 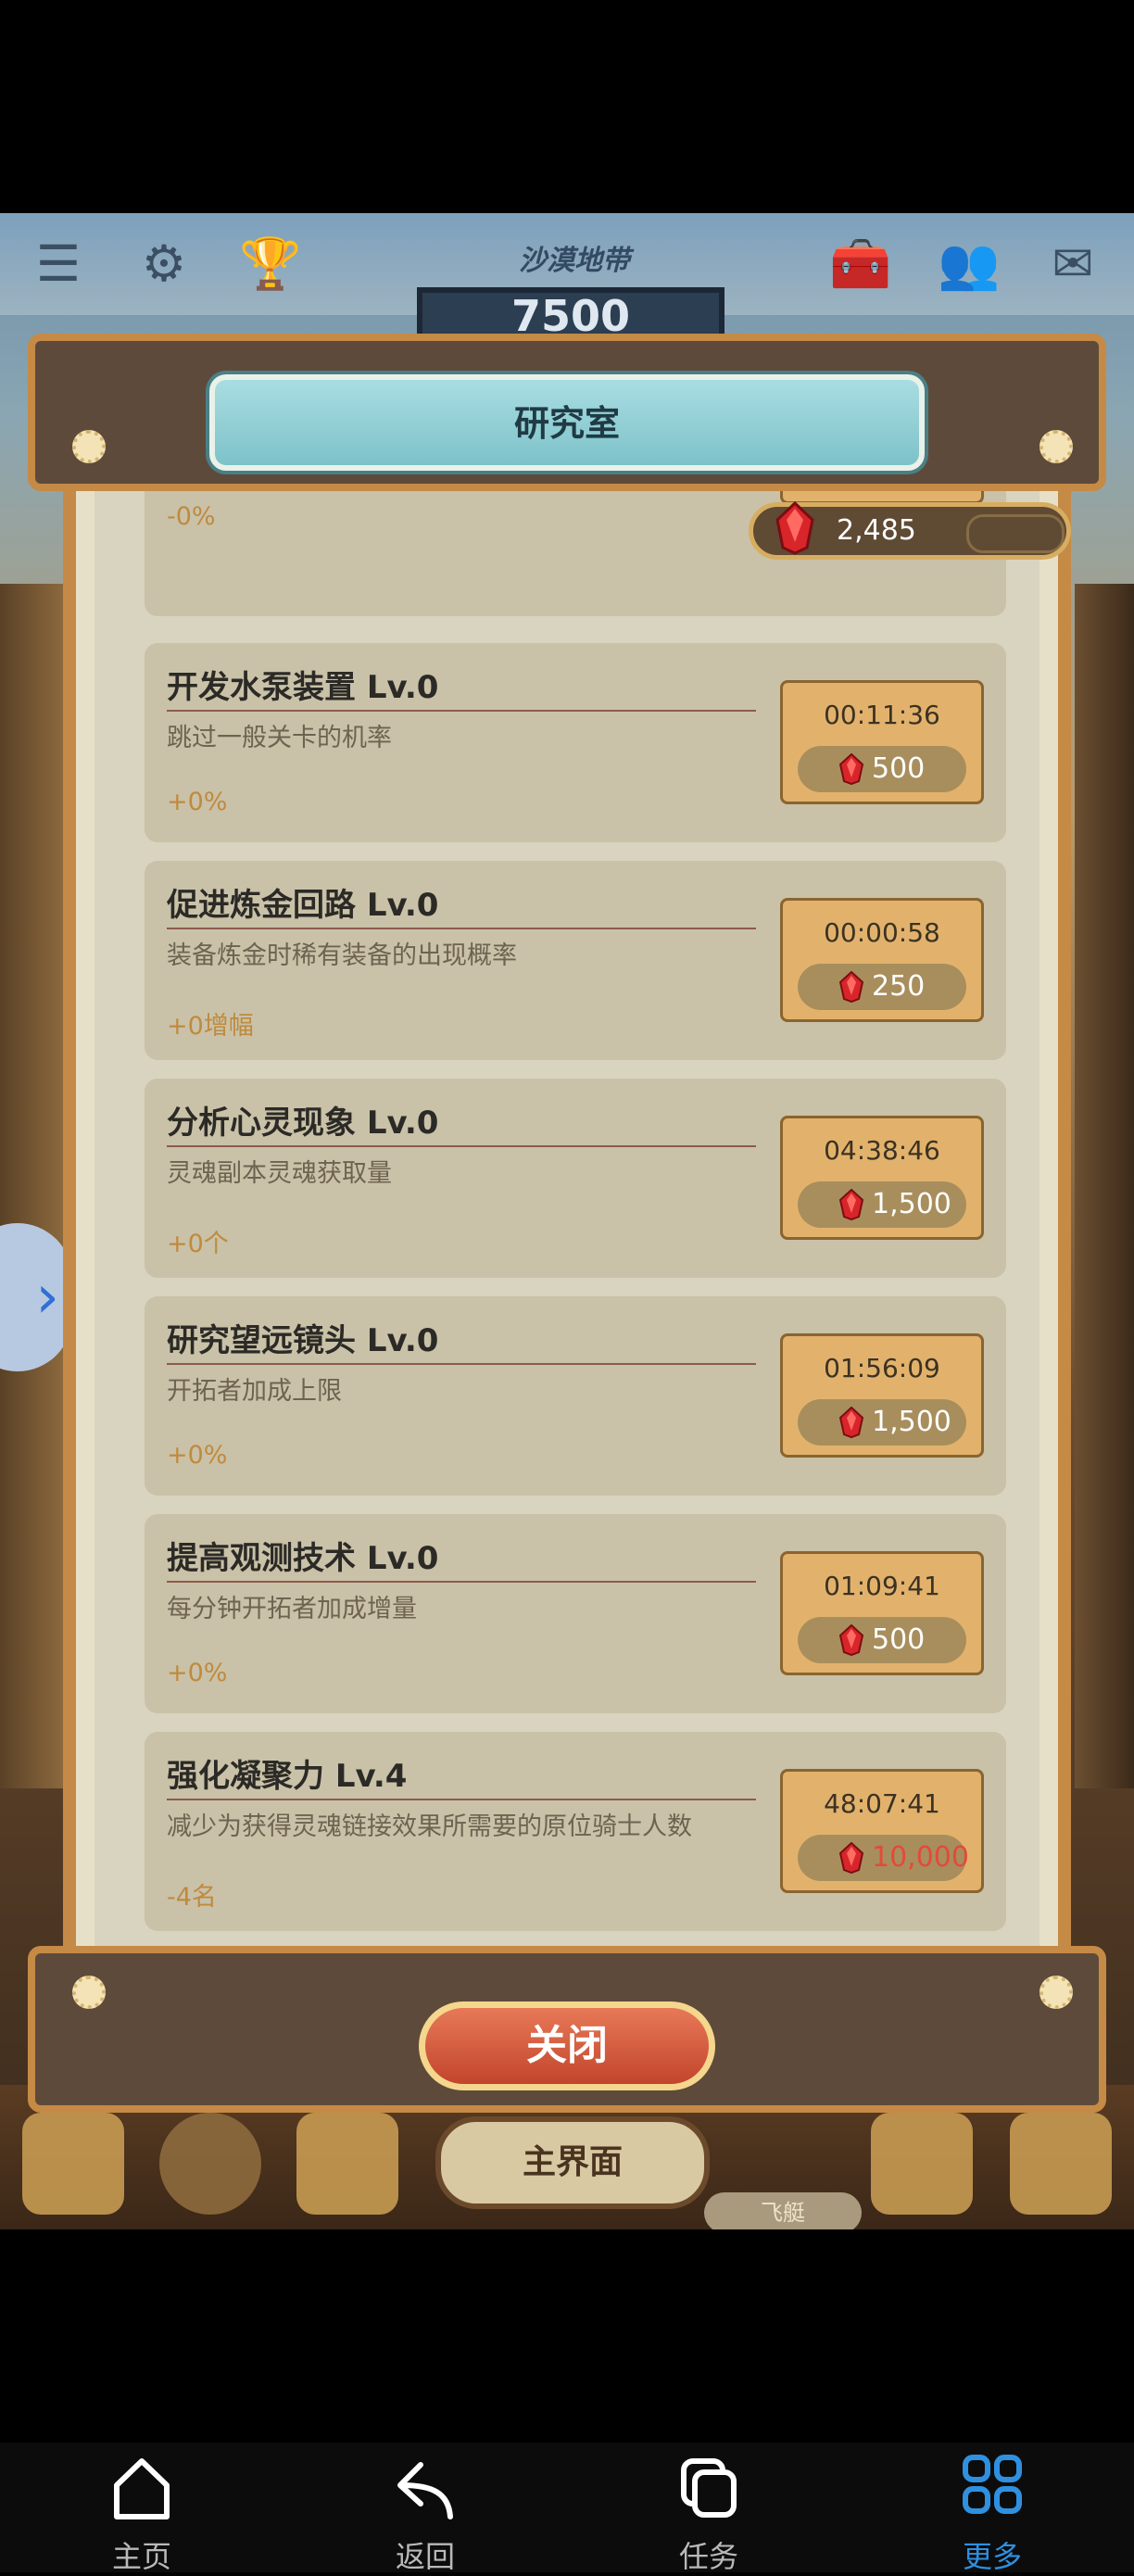 What do you see at coordinates (279, 738) in the screenshot?
I see `research-description: 跳过一般关卡的机率` at bounding box center [279, 738].